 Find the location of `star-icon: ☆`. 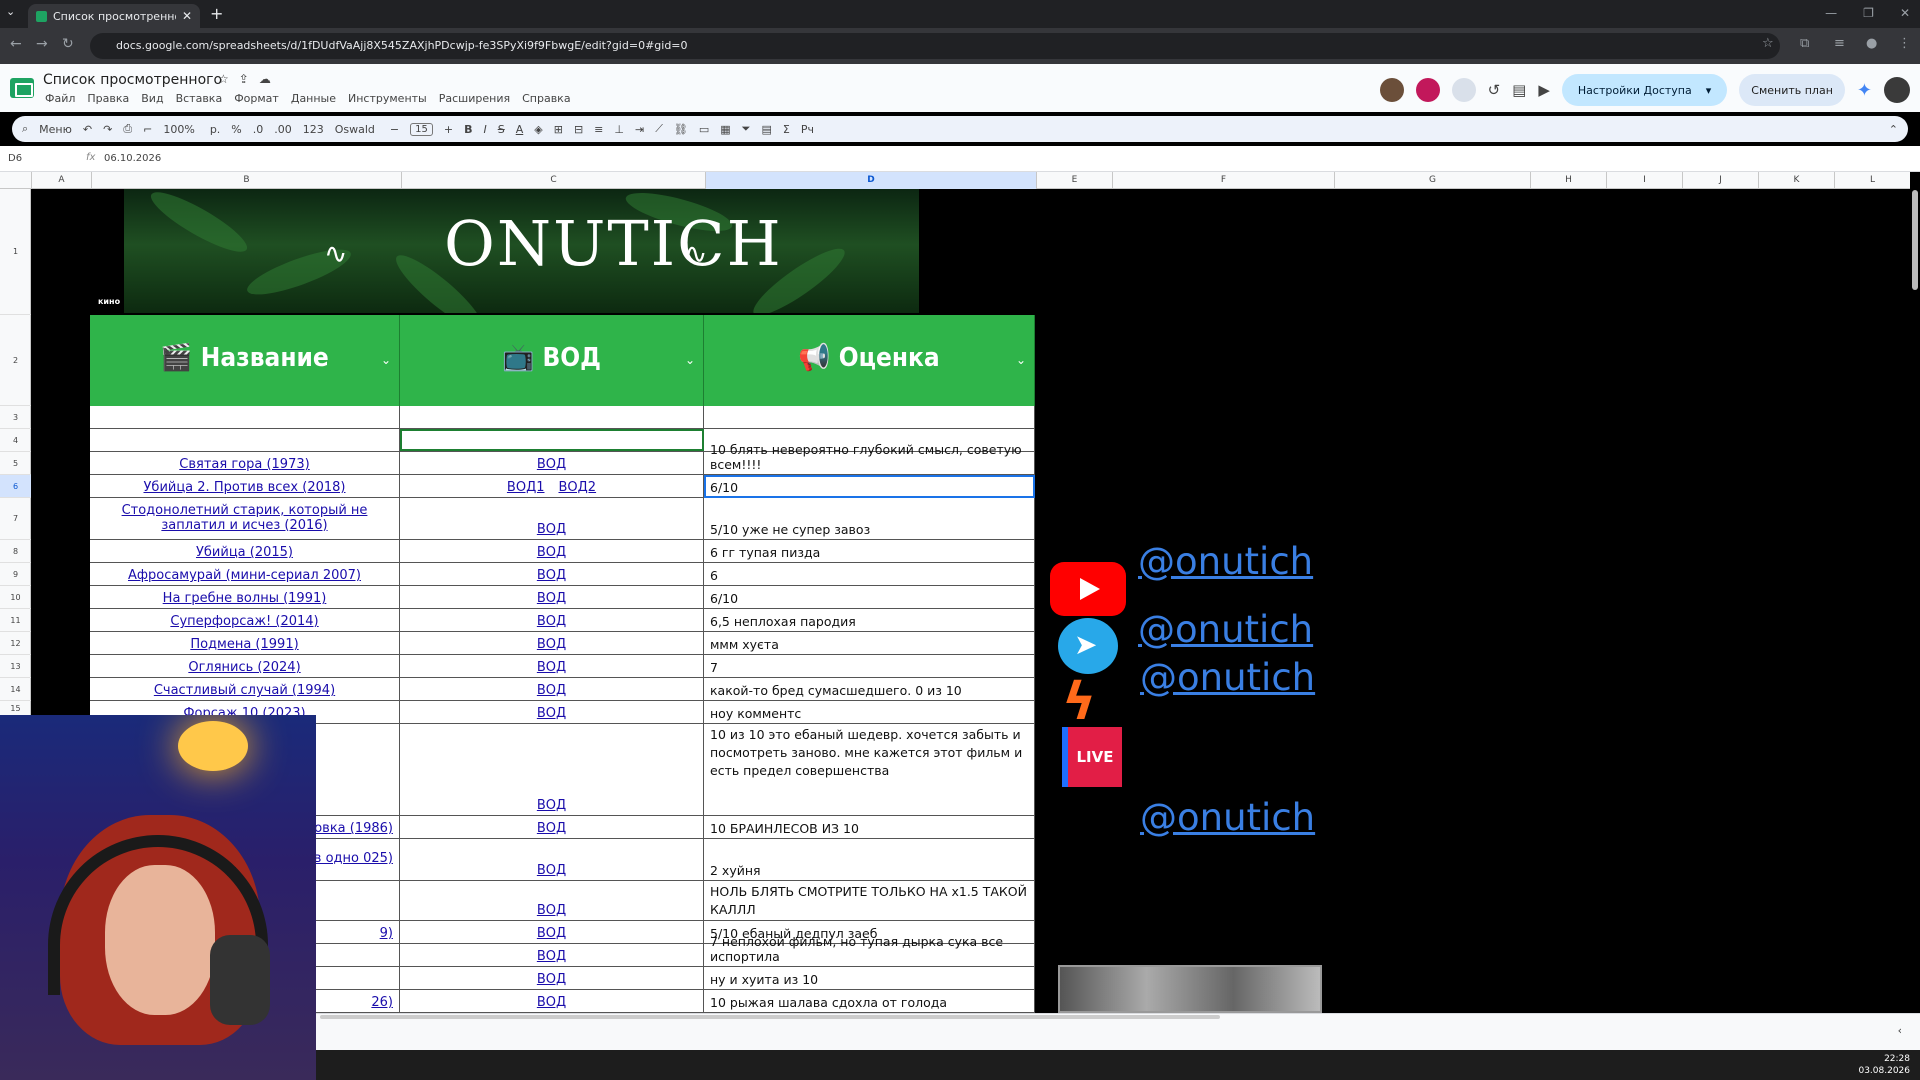

star-icon: ☆ is located at coordinates (223, 79).